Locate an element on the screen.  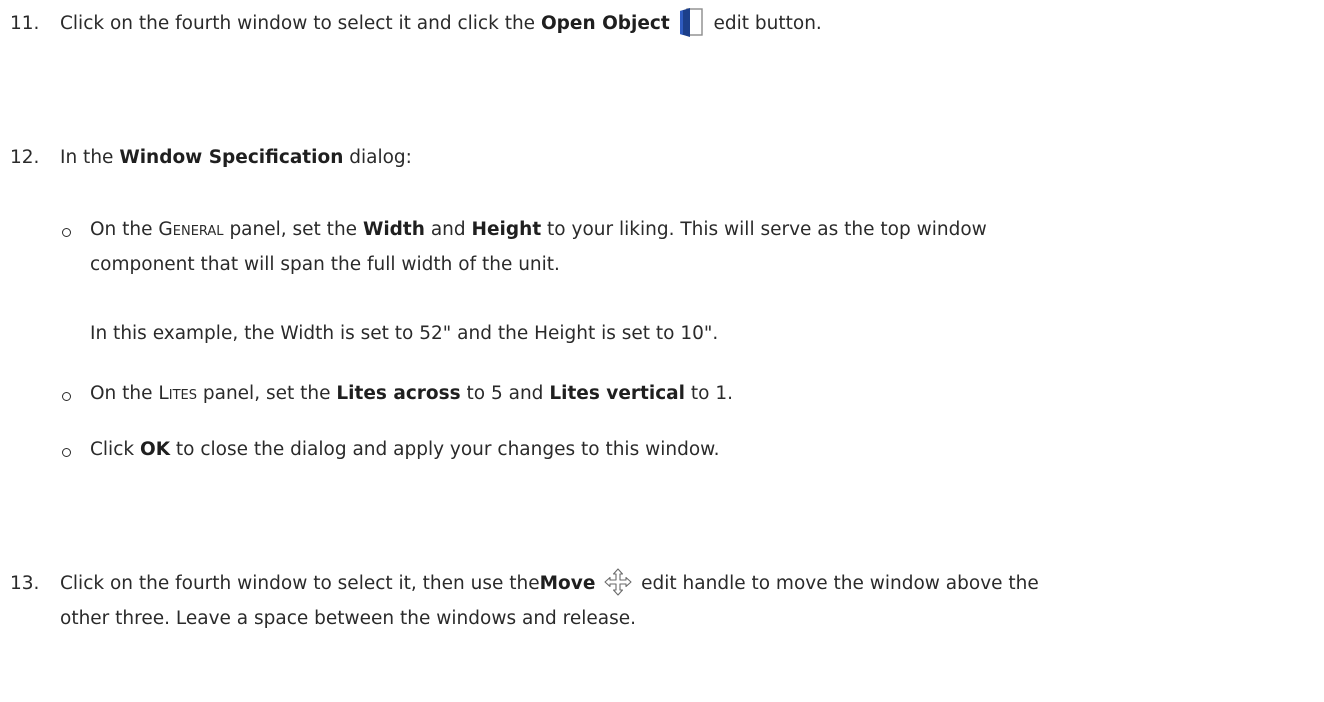
step-number: 12. is located at coordinates (25, 157).